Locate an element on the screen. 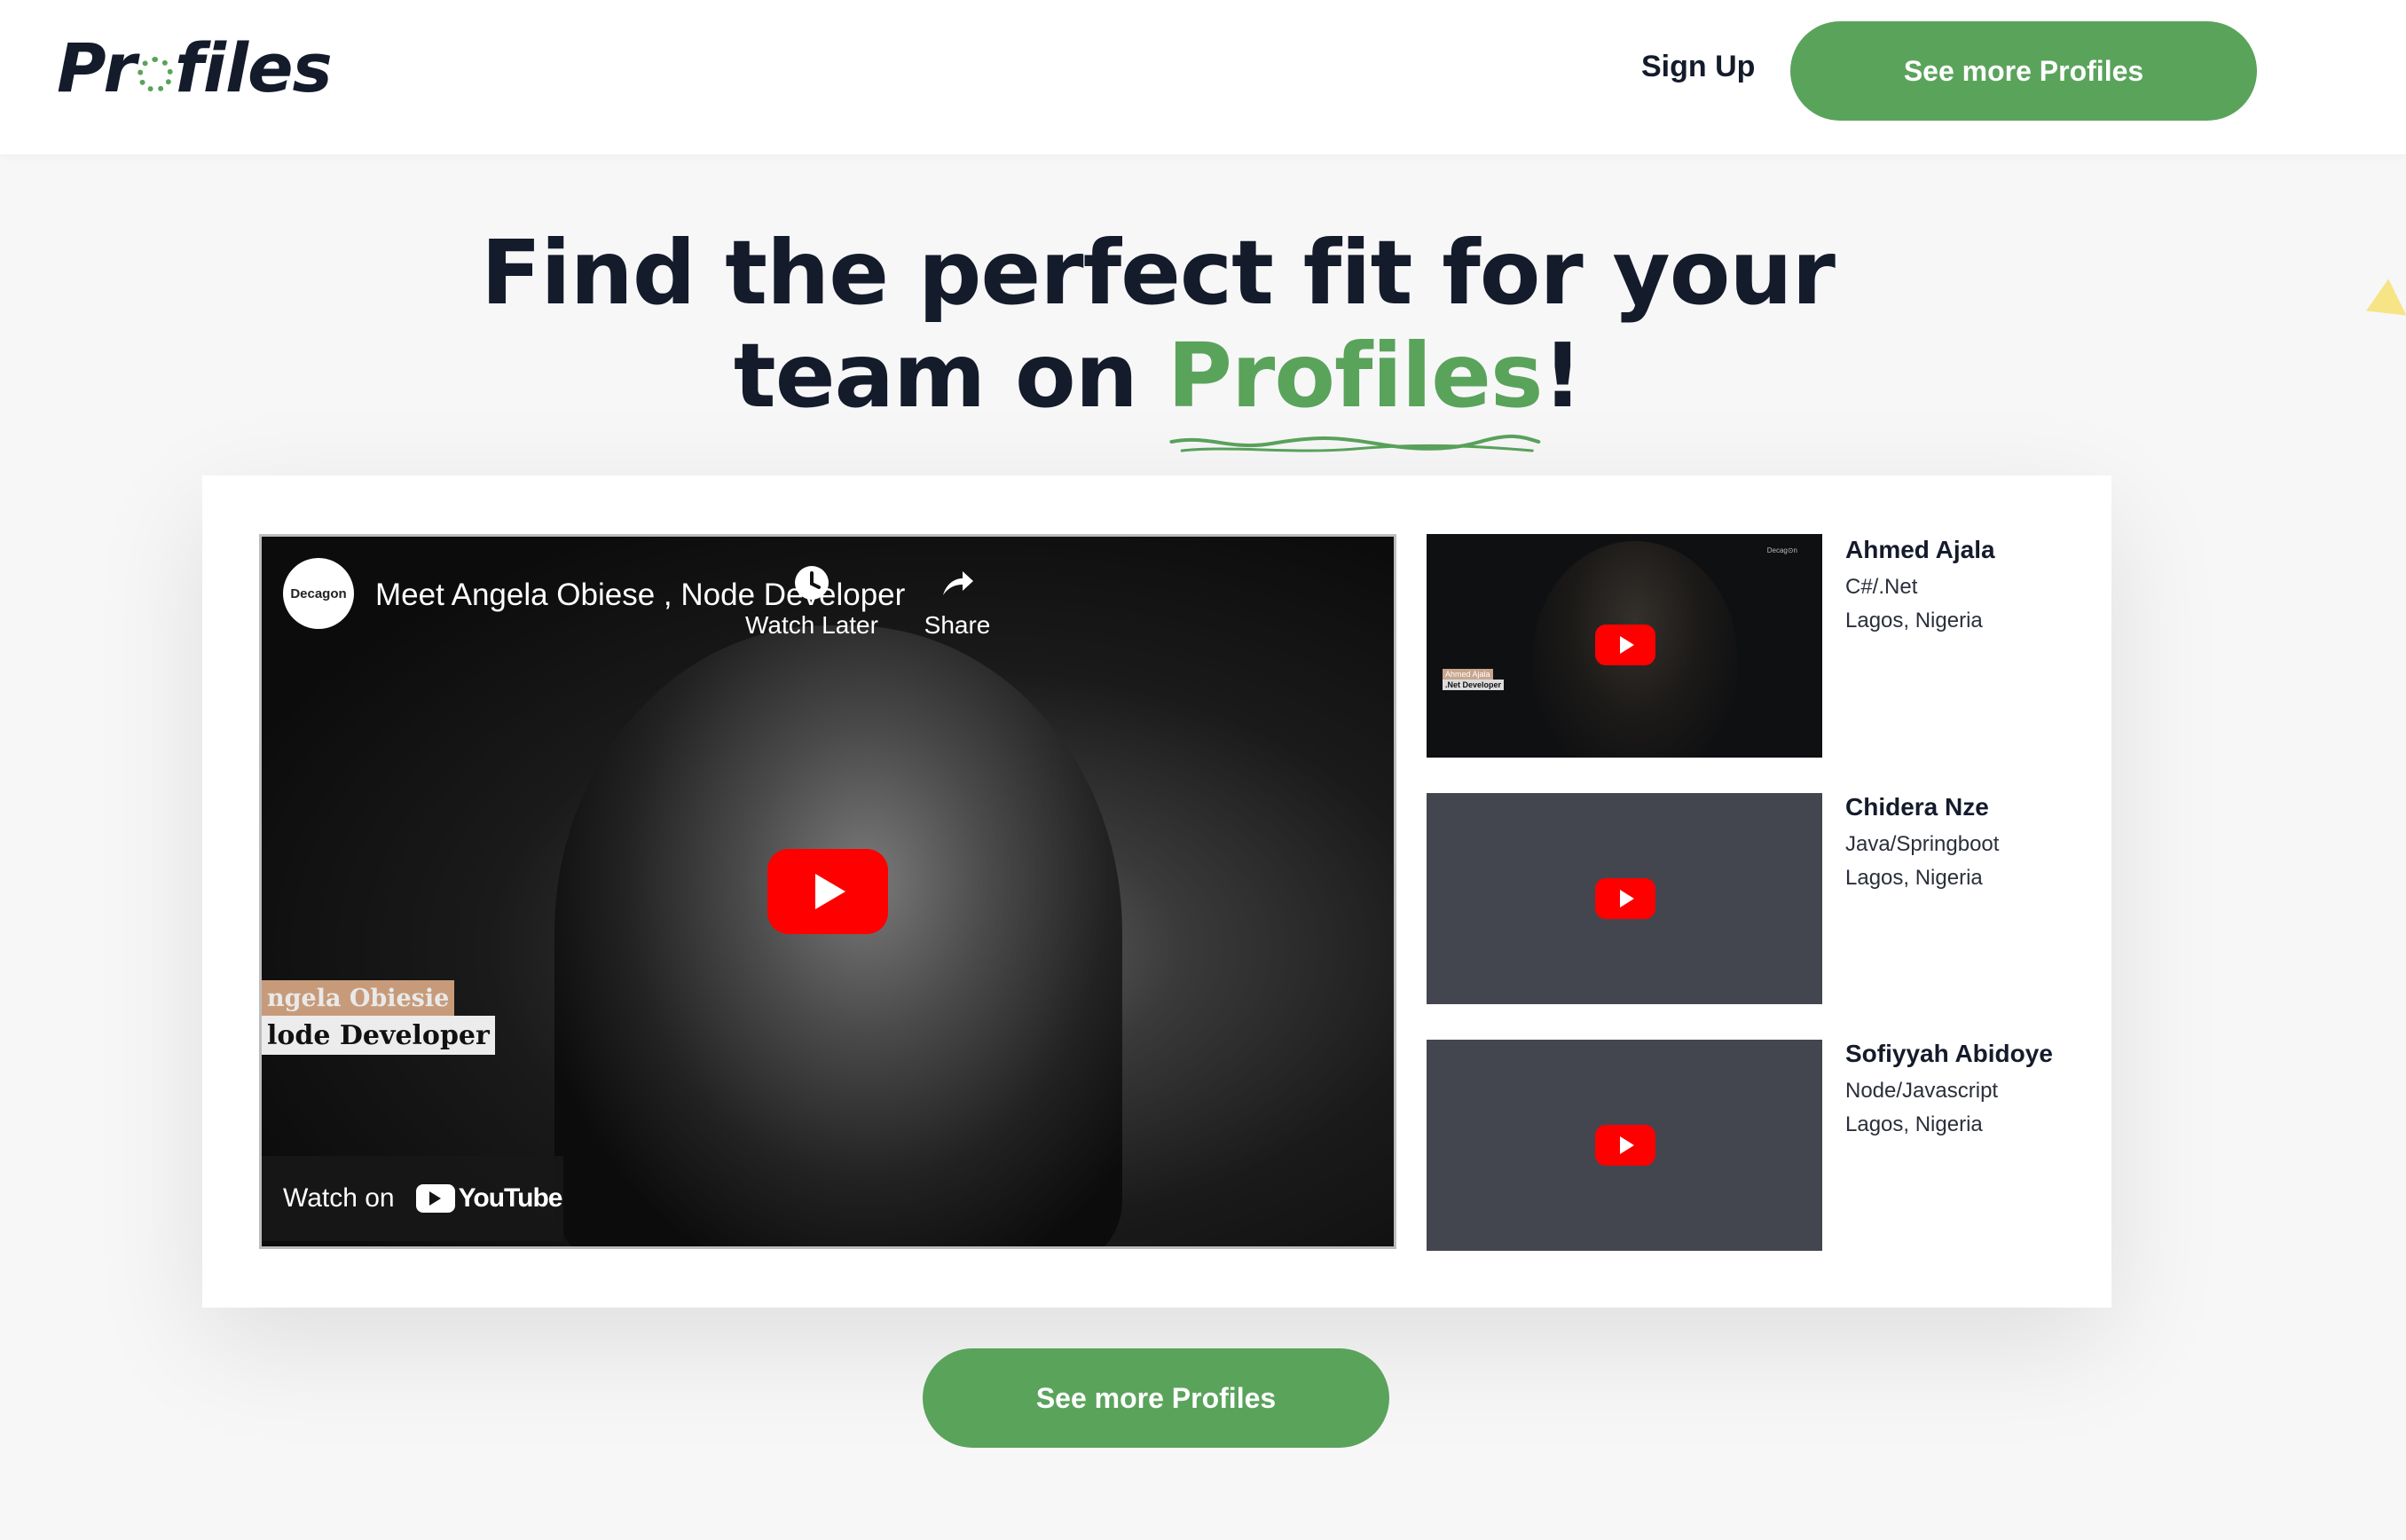 The width and height of the screenshot is (2406, 1540). profile-video-thumbnail: Decag⊙n Ahmed Ajala .Net Developer is located at coordinates (1624, 646).